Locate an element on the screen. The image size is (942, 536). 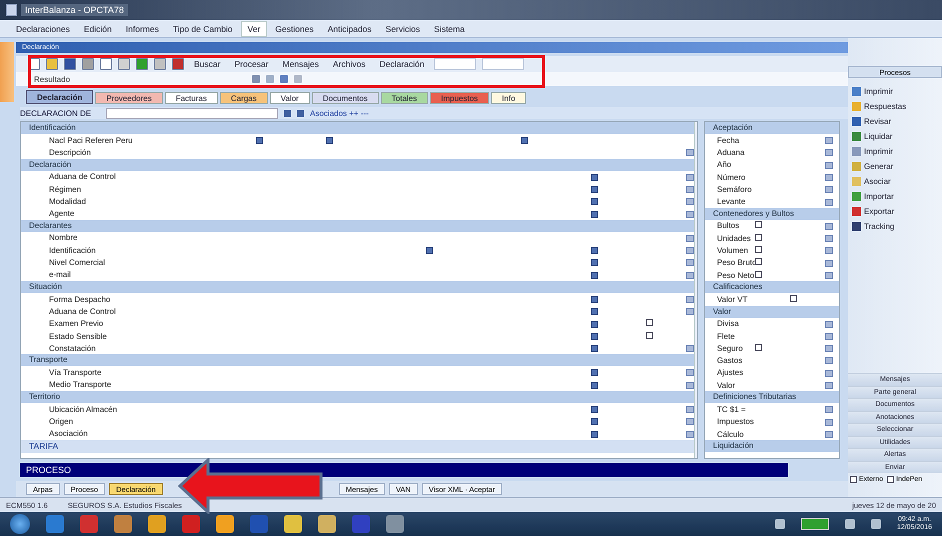
scrollbar is located at coordinates (695, 290).